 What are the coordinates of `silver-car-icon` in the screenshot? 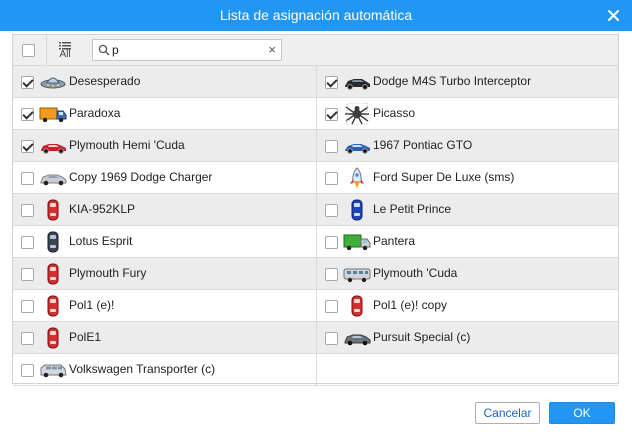 It's located at (53, 180).